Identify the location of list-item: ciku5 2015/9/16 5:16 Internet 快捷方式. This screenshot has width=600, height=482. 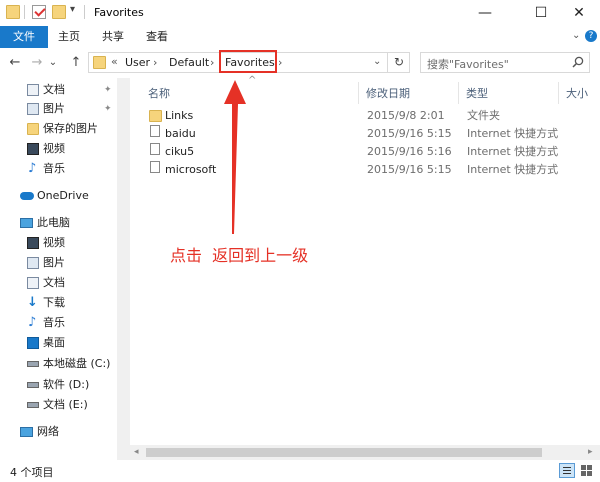
(368, 152).